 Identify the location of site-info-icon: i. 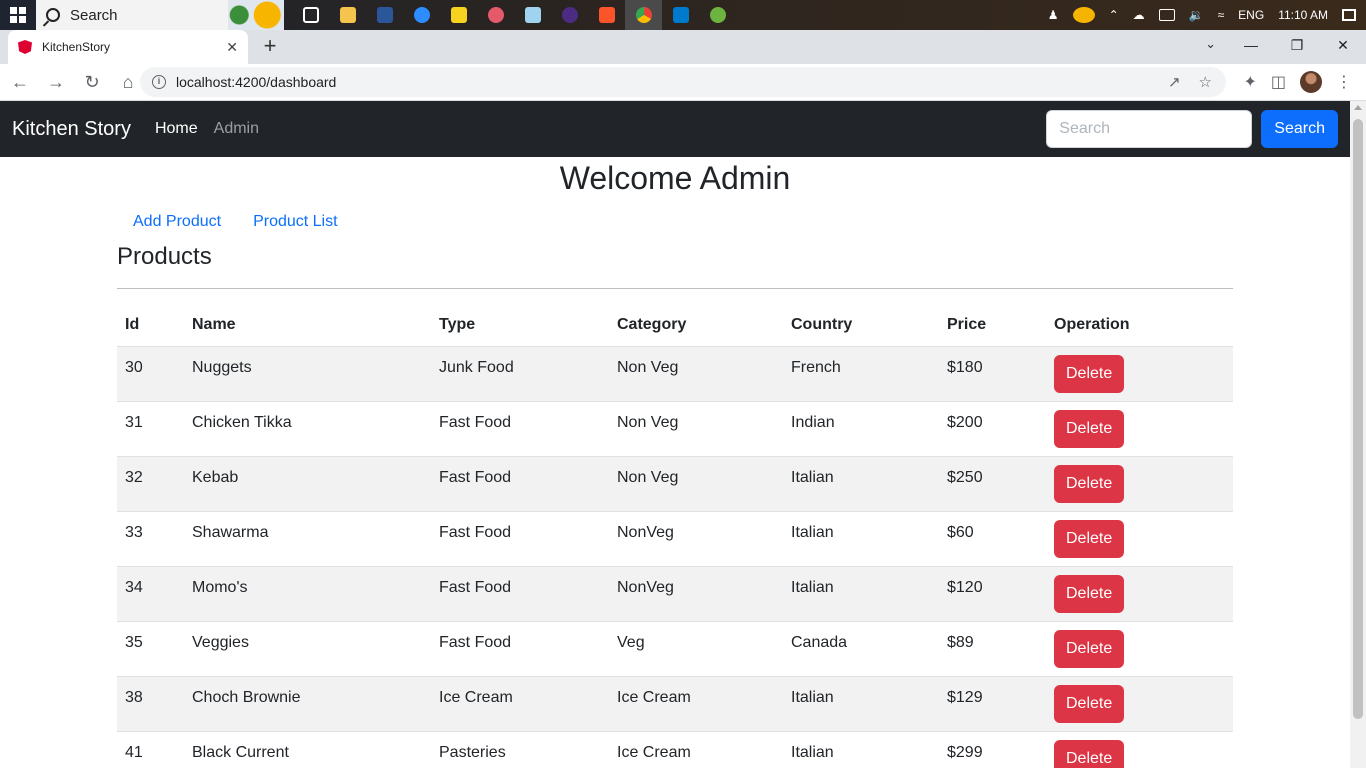
(159, 82).